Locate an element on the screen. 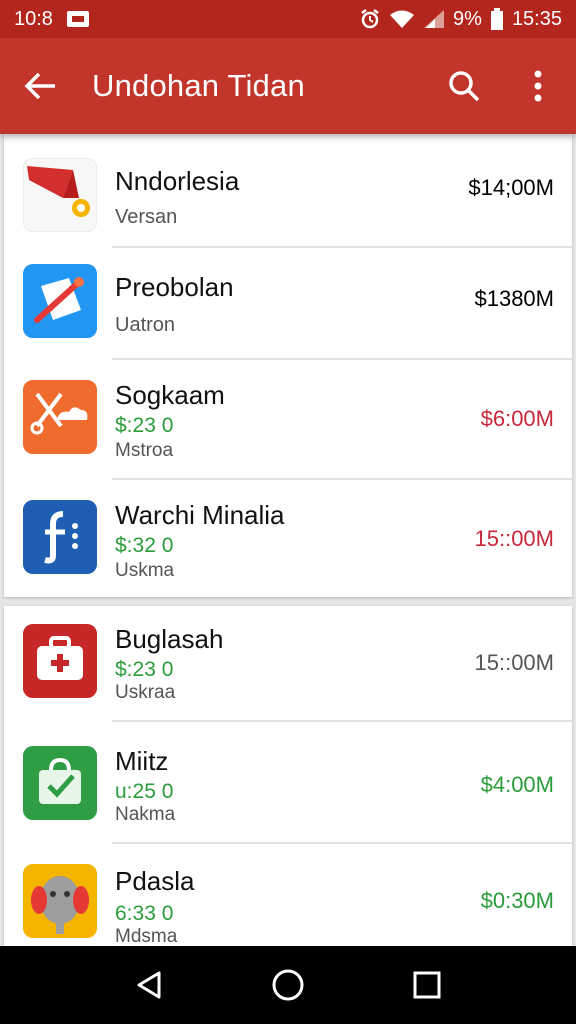 This screenshot has height=1024, width=576. f-dots-icon is located at coordinates (60, 537).